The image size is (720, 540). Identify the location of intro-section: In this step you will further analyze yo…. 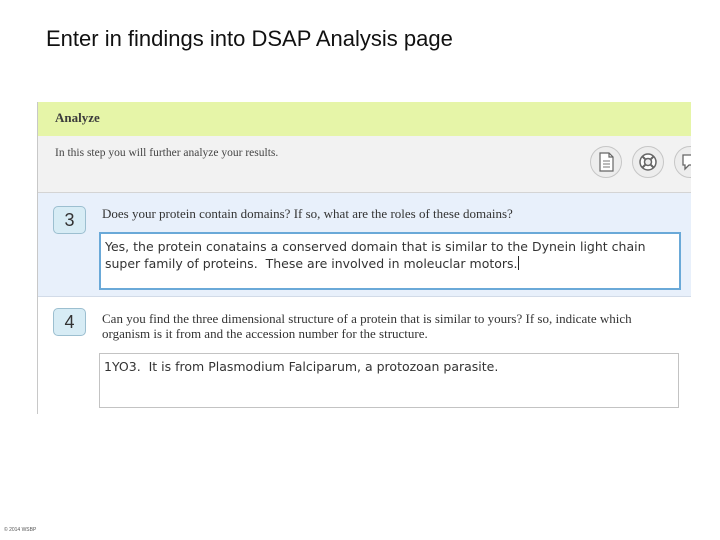
(364, 164).